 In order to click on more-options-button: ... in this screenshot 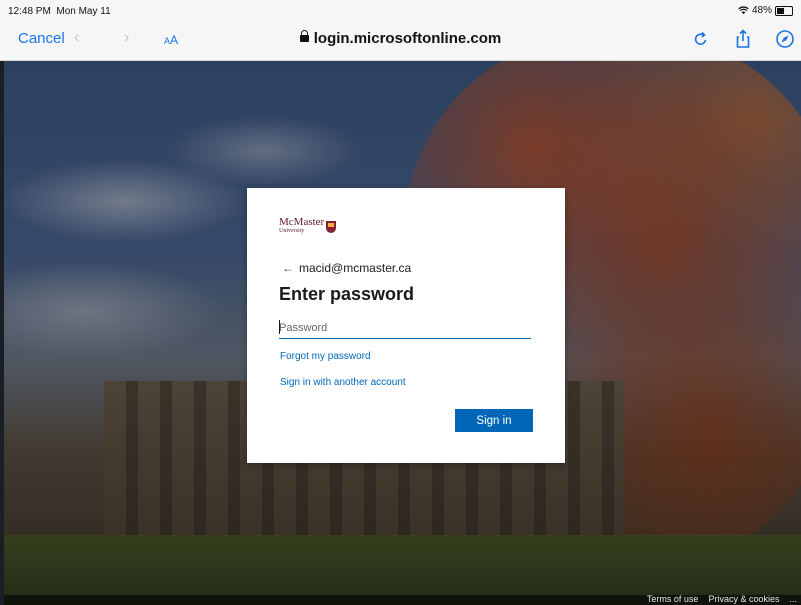, I will do `click(793, 599)`.